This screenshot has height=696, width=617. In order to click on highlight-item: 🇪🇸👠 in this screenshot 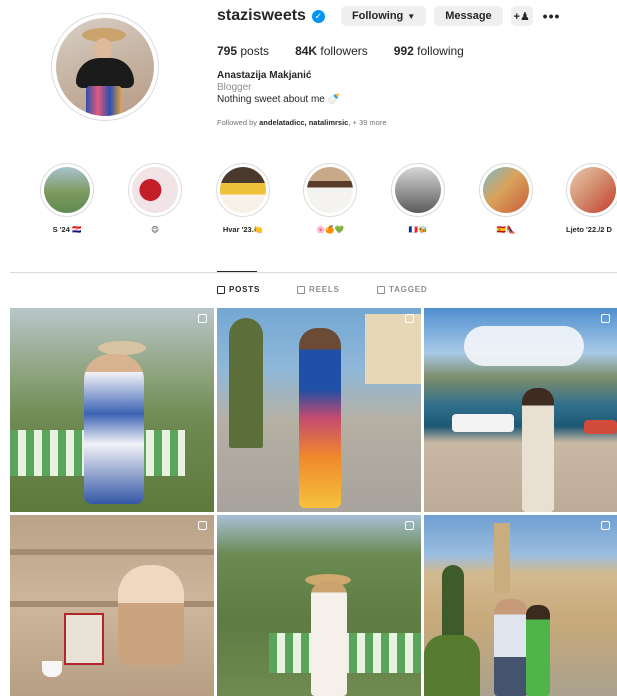, I will do `click(506, 198)`.